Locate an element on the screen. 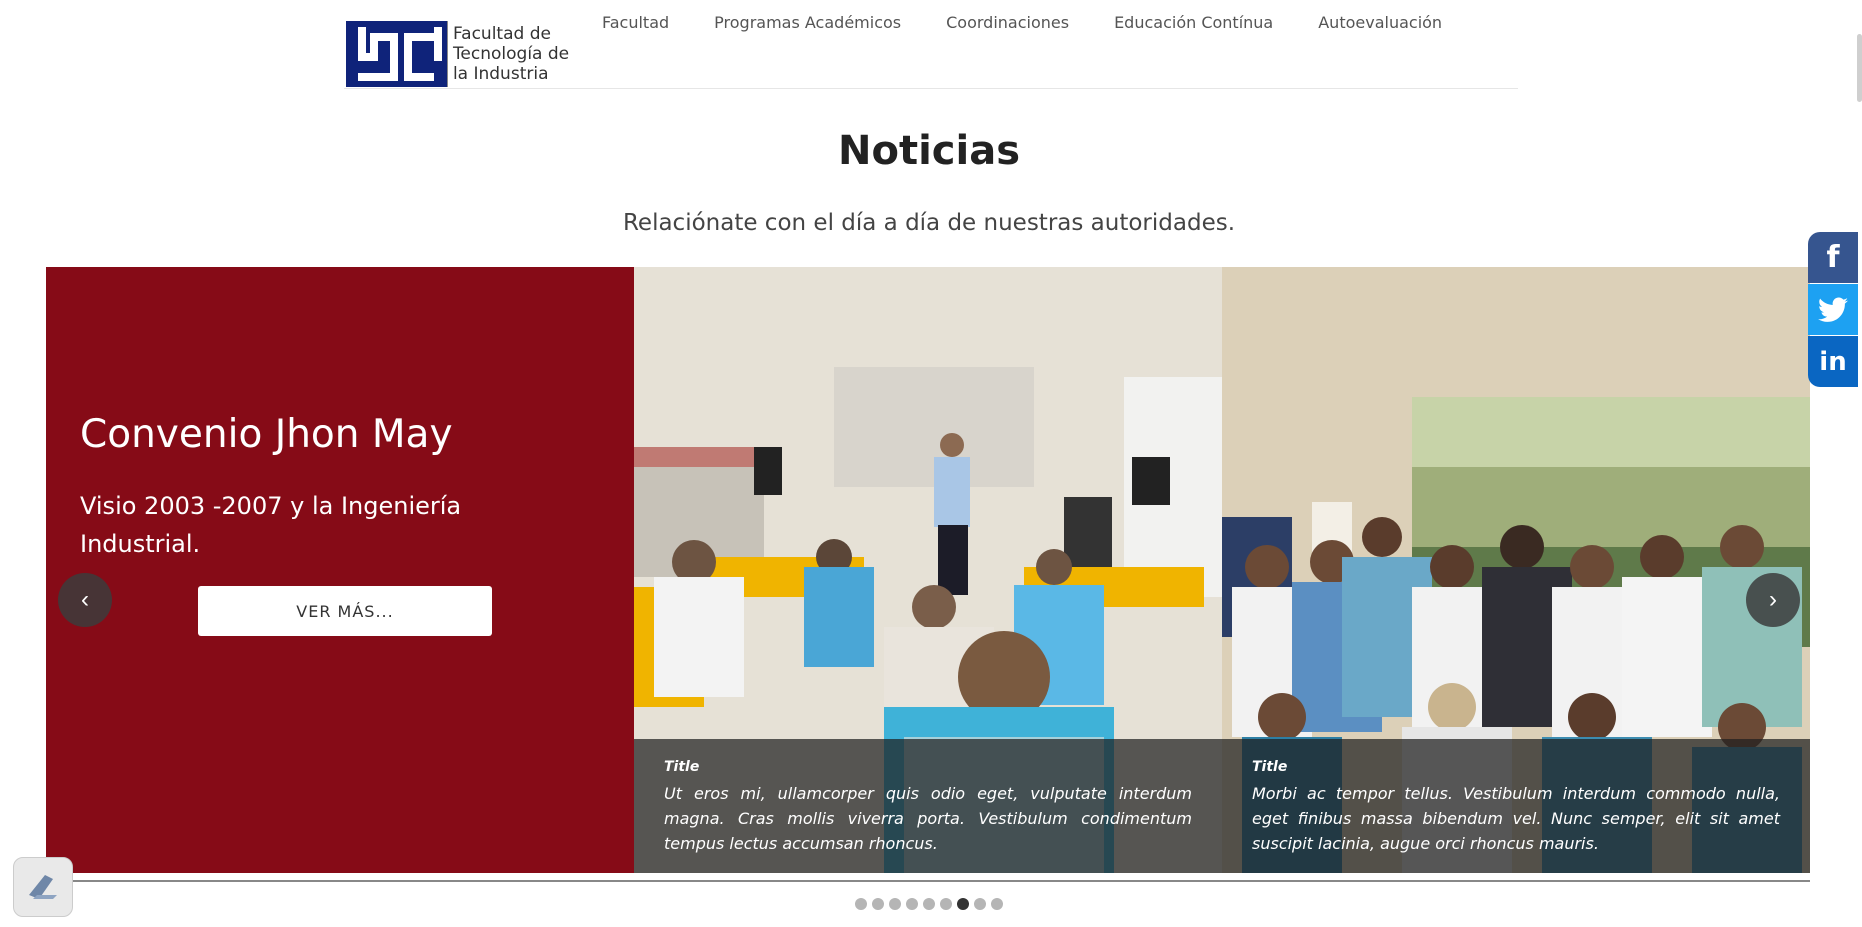 The width and height of the screenshot is (1862, 927). floating-widget-button is located at coordinates (43, 887).